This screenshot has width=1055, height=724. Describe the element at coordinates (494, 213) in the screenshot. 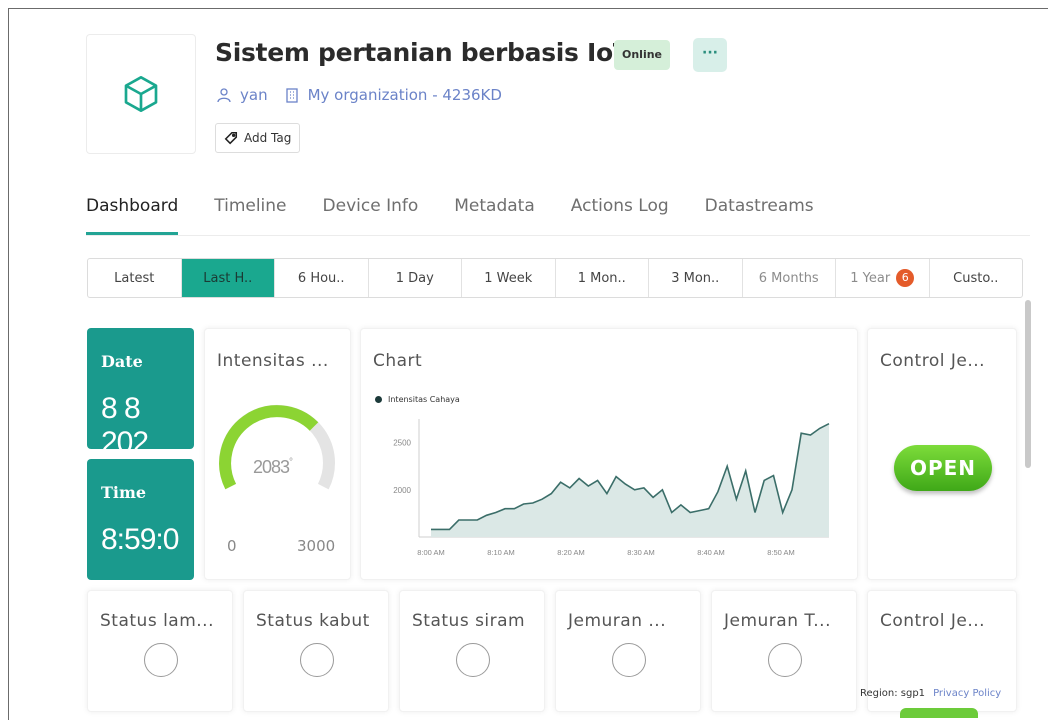

I see `tab-metadata: Metadata` at that location.